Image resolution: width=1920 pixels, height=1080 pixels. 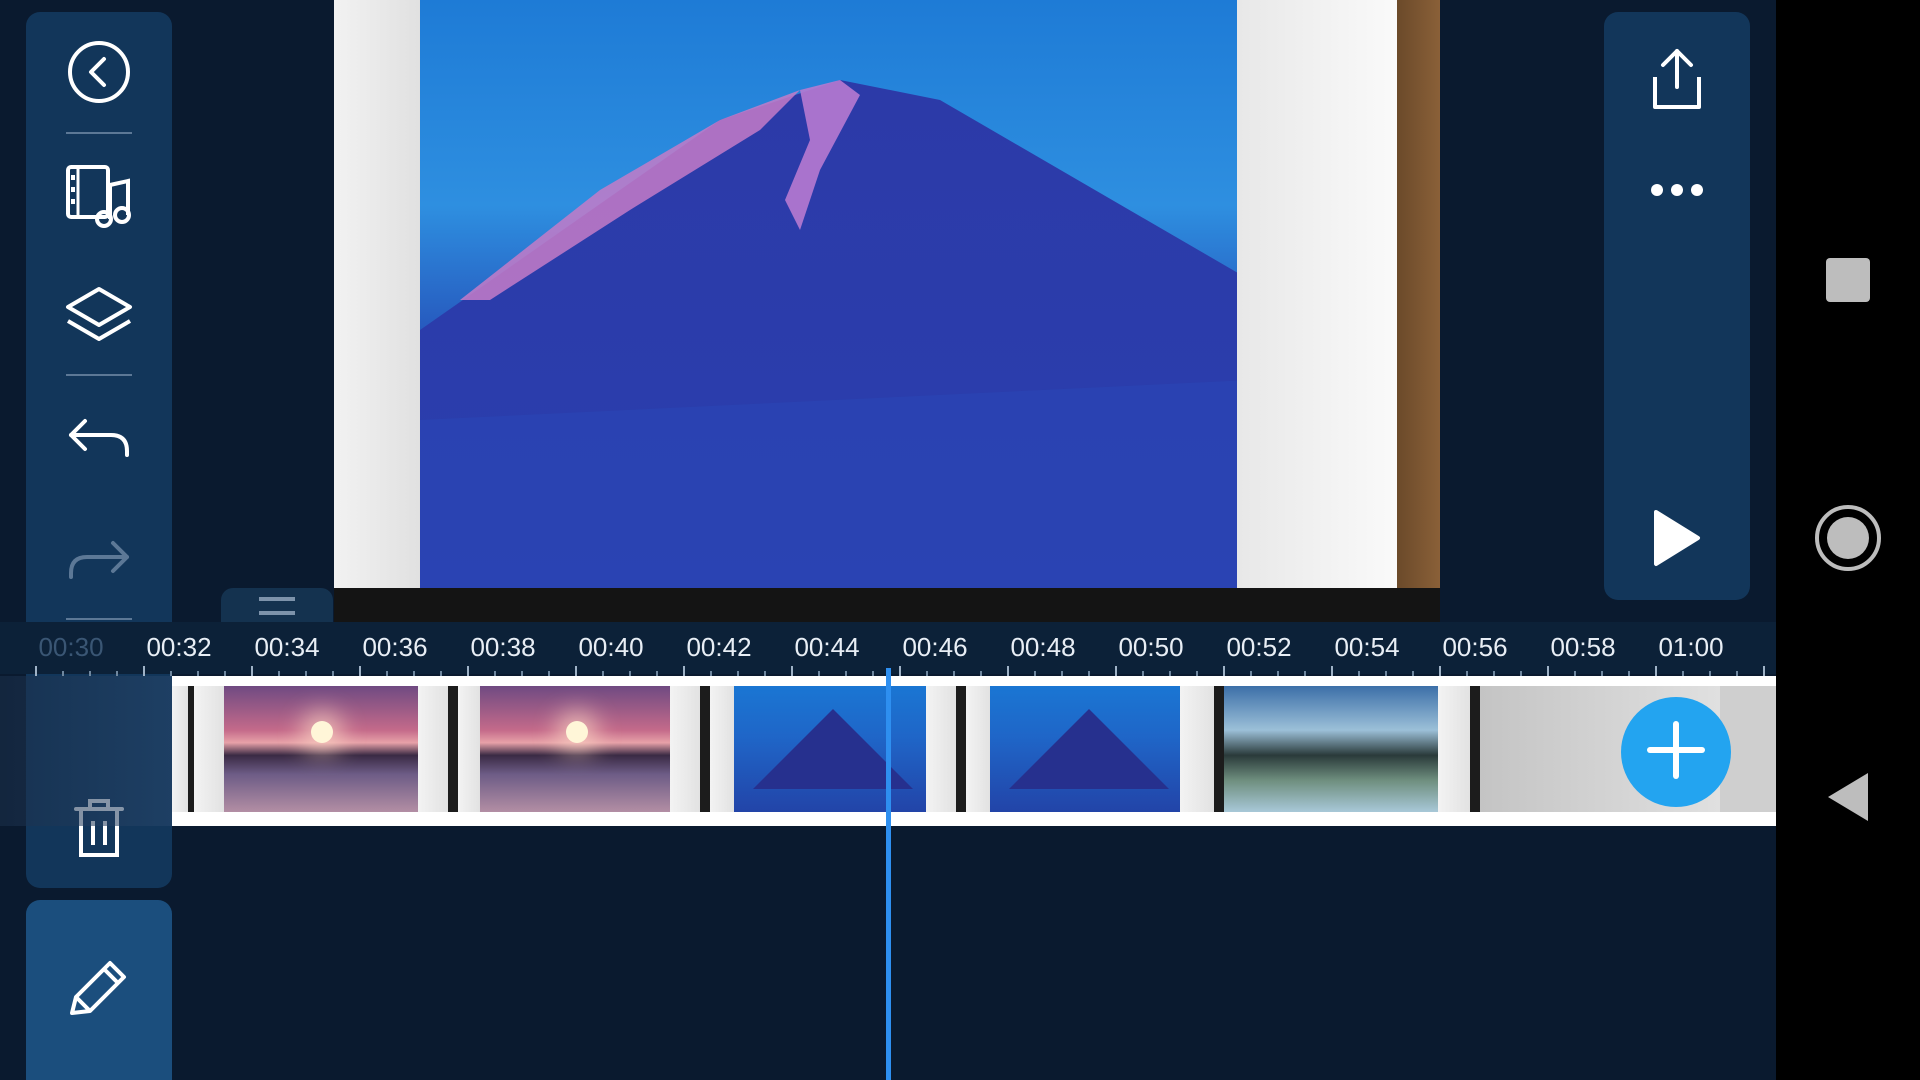 I want to click on layers-button, so click(x=99, y=316).